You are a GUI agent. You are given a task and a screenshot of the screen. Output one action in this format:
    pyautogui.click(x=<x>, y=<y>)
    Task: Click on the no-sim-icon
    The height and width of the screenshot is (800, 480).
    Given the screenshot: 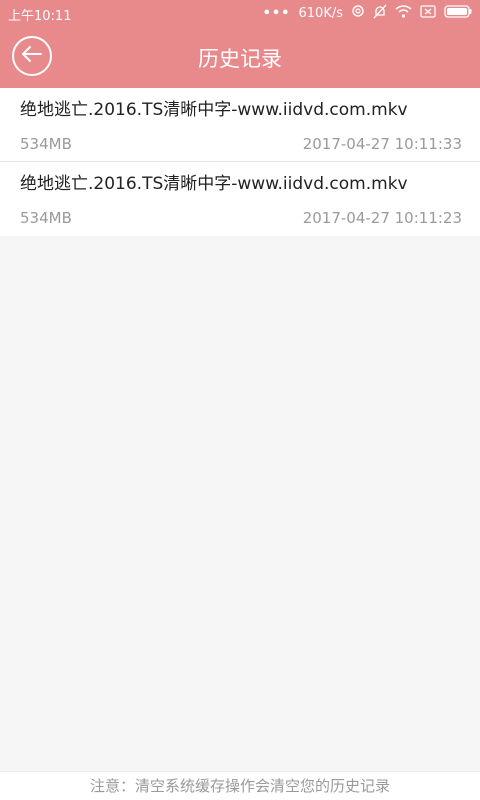 What is the action you would take?
    pyautogui.click(x=428, y=13)
    